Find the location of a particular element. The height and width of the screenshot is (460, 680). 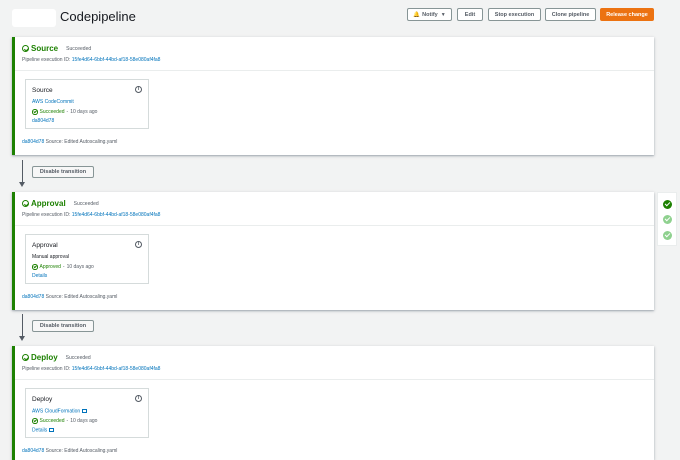

stop-execution-button: Stop execution is located at coordinates (514, 14).